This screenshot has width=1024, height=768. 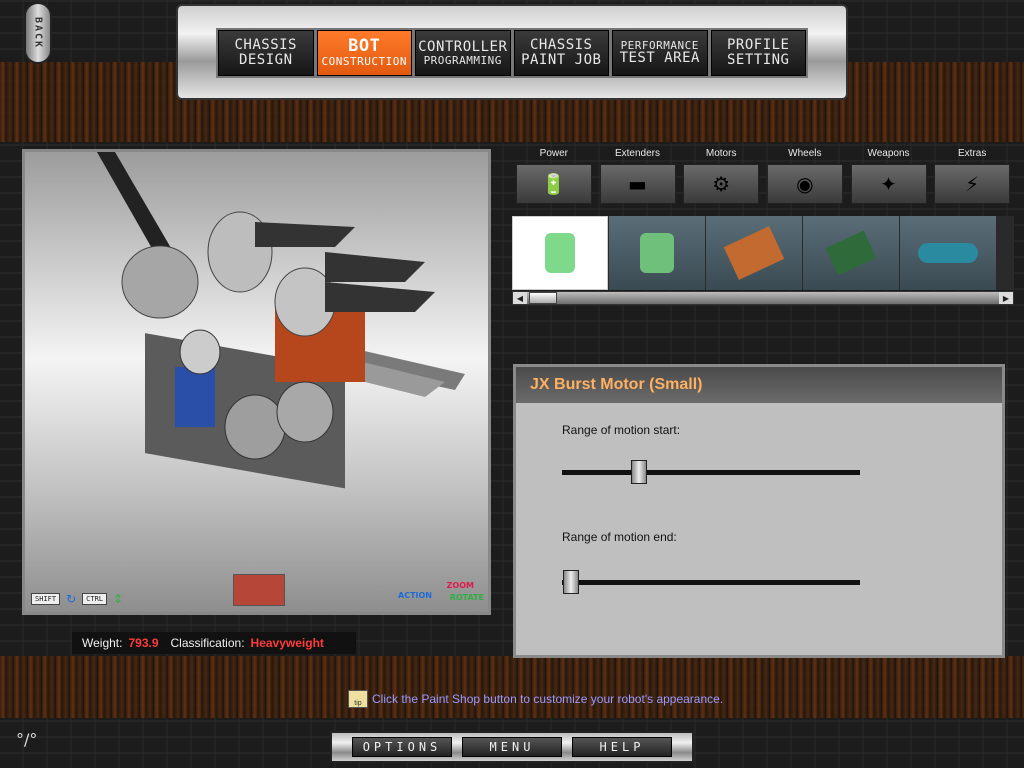 I want to click on range-start-slider-handle, so click(x=639, y=472).